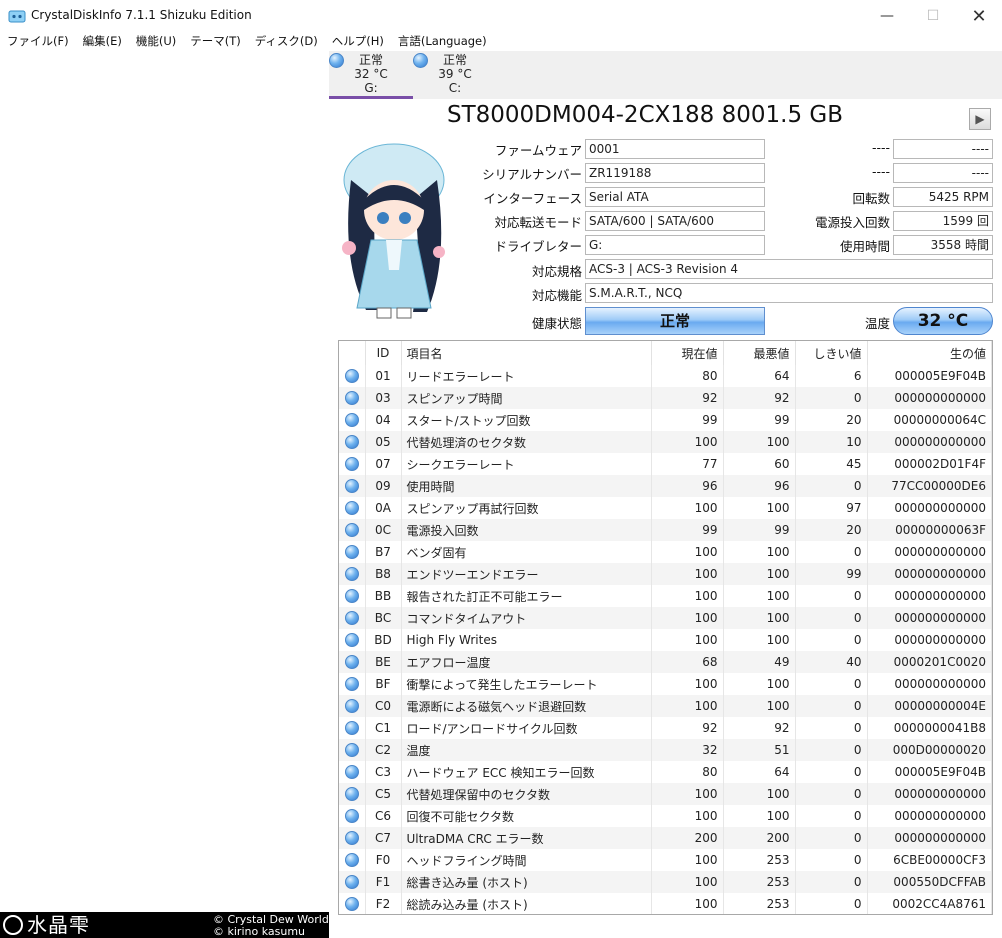  Describe the element at coordinates (929, 662) in the screenshot. I see `attr-raw: 0000201C0020` at that location.